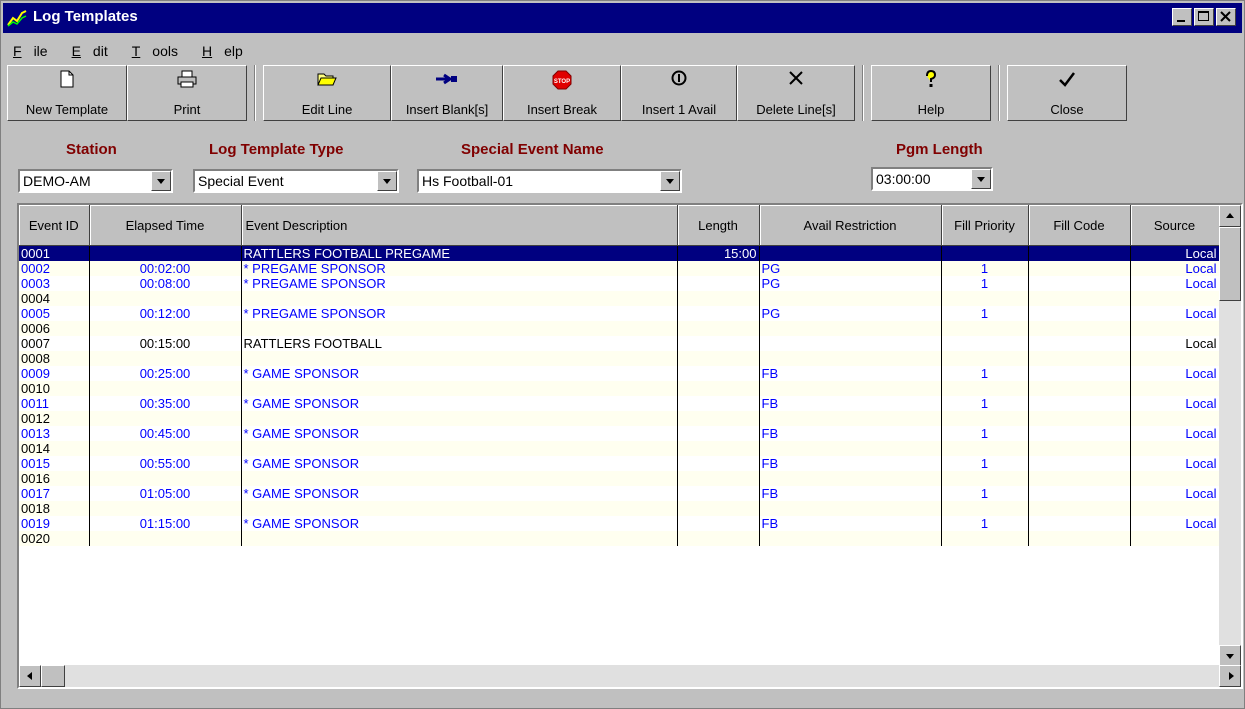 This screenshot has height=709, width=1245. What do you see at coordinates (718, 253) in the screenshot?
I see `cell-length: 15:00` at bounding box center [718, 253].